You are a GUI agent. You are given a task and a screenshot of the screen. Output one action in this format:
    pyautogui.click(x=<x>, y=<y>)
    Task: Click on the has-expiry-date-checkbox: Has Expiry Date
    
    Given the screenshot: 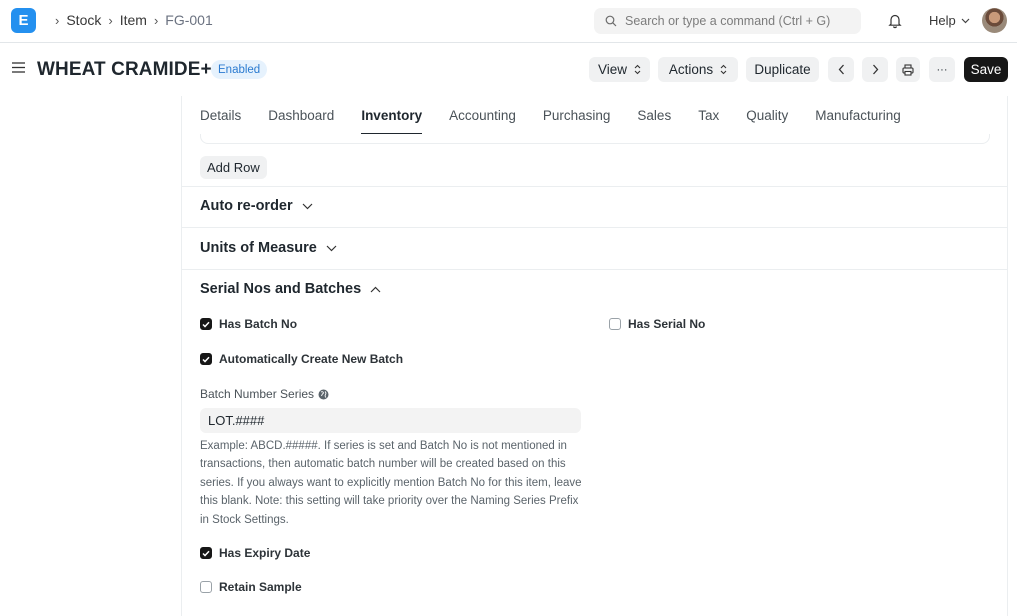 What is the action you would take?
    pyautogui.click(x=255, y=553)
    